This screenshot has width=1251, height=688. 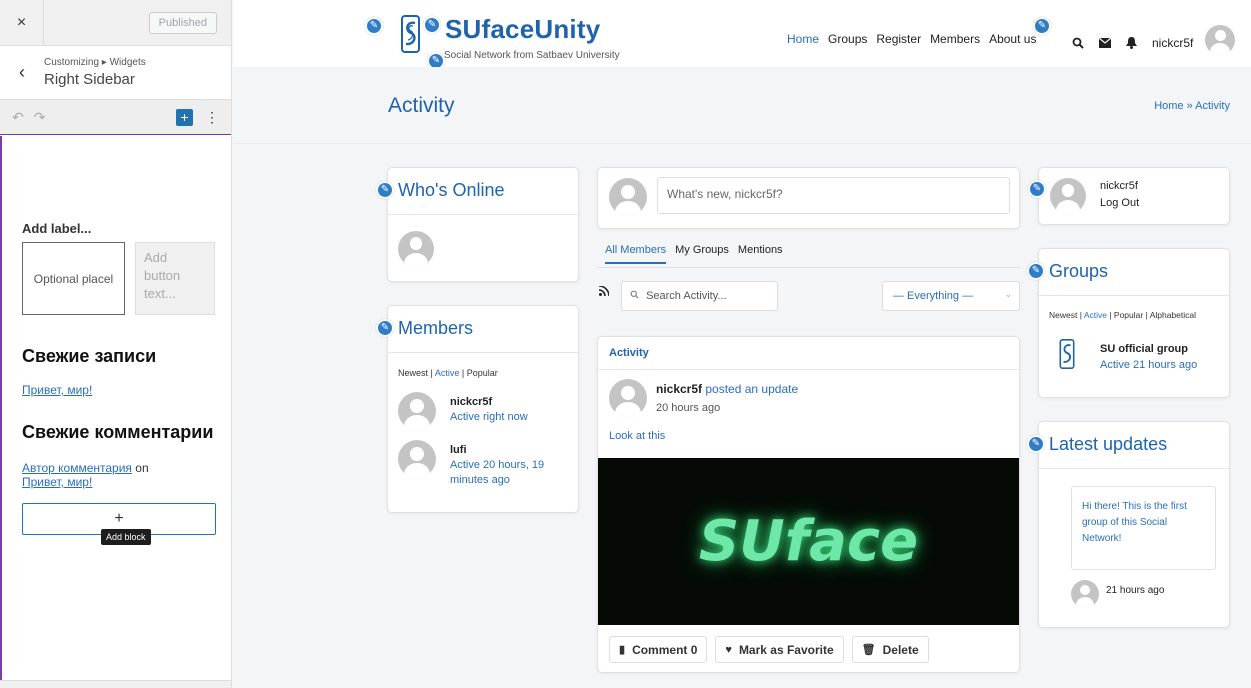 What do you see at coordinates (1078, 43) in the screenshot?
I see `search-icon` at bounding box center [1078, 43].